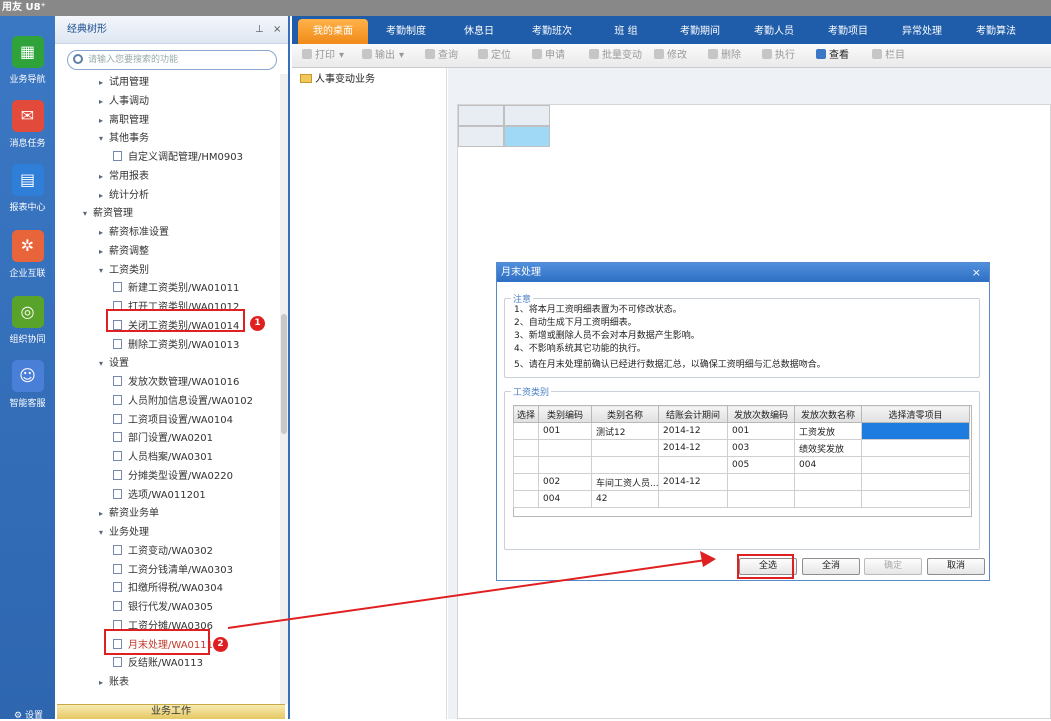 The height and width of the screenshot is (721, 1051). Describe the element at coordinates (259, 30) in the screenshot. I see `pin-icon: ⊥` at that location.